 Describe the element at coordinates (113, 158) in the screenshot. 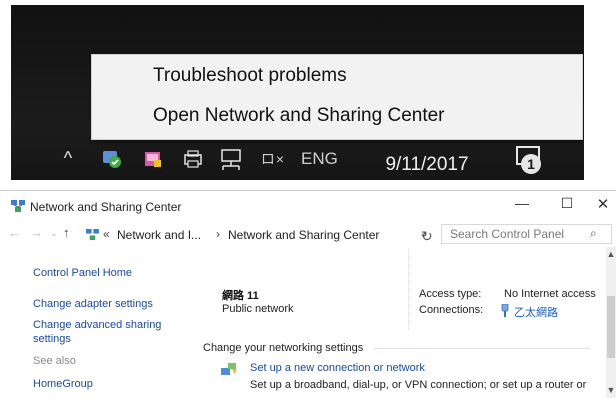

I see `security-shield-icon` at that location.